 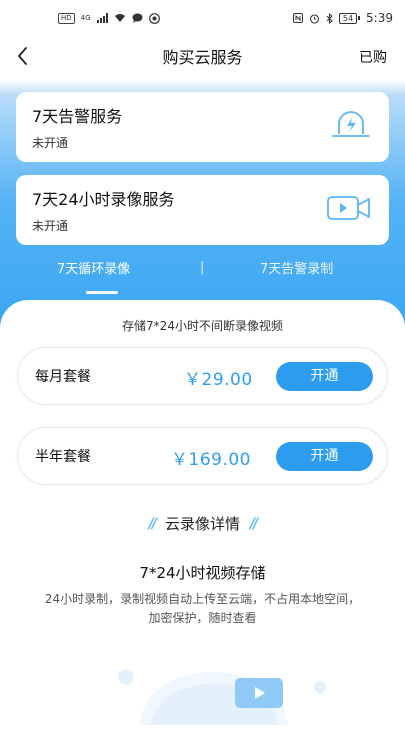 What do you see at coordinates (202, 326) in the screenshot?
I see `panel-subtitle: 存储7*24小时不间断录像视频` at bounding box center [202, 326].